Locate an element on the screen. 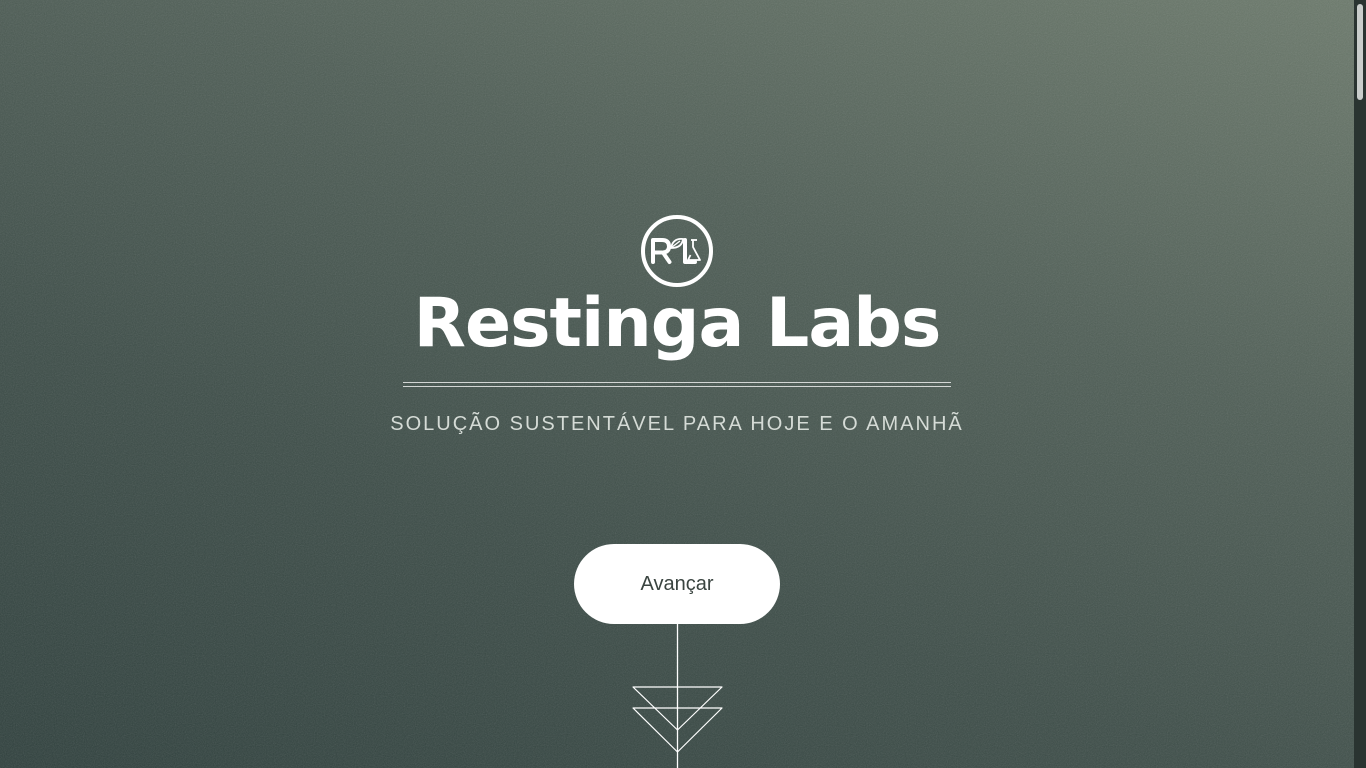 This screenshot has height=768, width=1366. advance-button: Avançar is located at coordinates (677, 584).